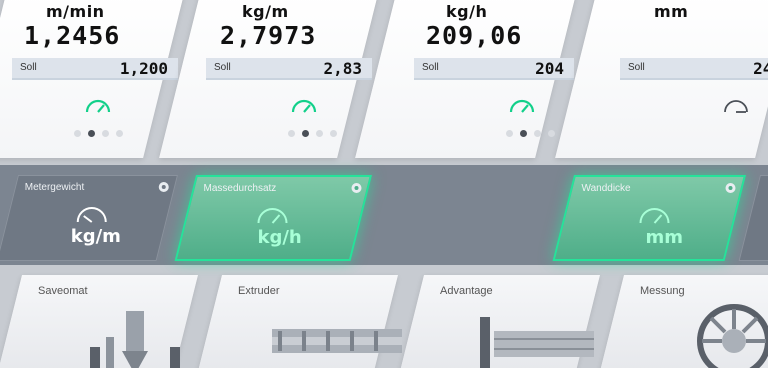  What do you see at coordinates (467, 11) in the screenshot?
I see `metric-unit: kg/h` at bounding box center [467, 11].